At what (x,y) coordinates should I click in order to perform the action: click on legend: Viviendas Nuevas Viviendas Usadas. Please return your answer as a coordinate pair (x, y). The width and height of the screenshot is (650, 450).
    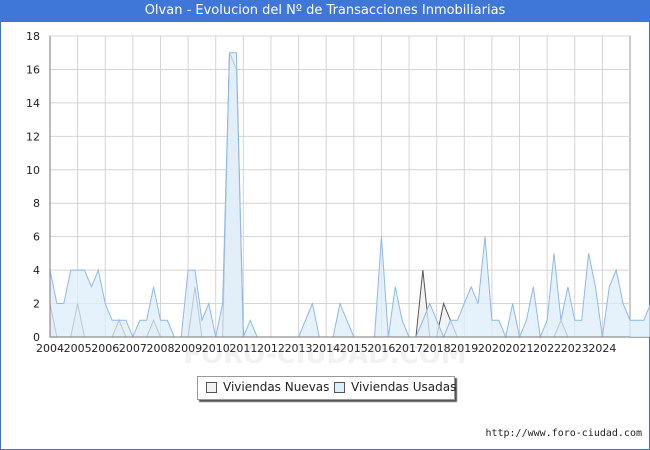
    Looking at the image, I should click on (327, 388).